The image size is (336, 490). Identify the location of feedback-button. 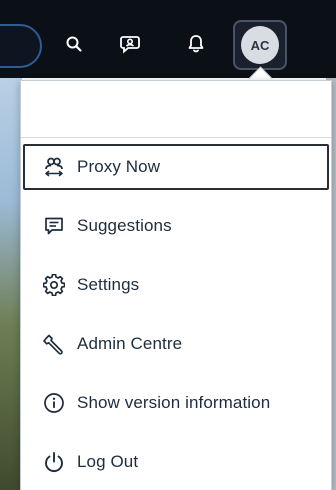
(130, 44).